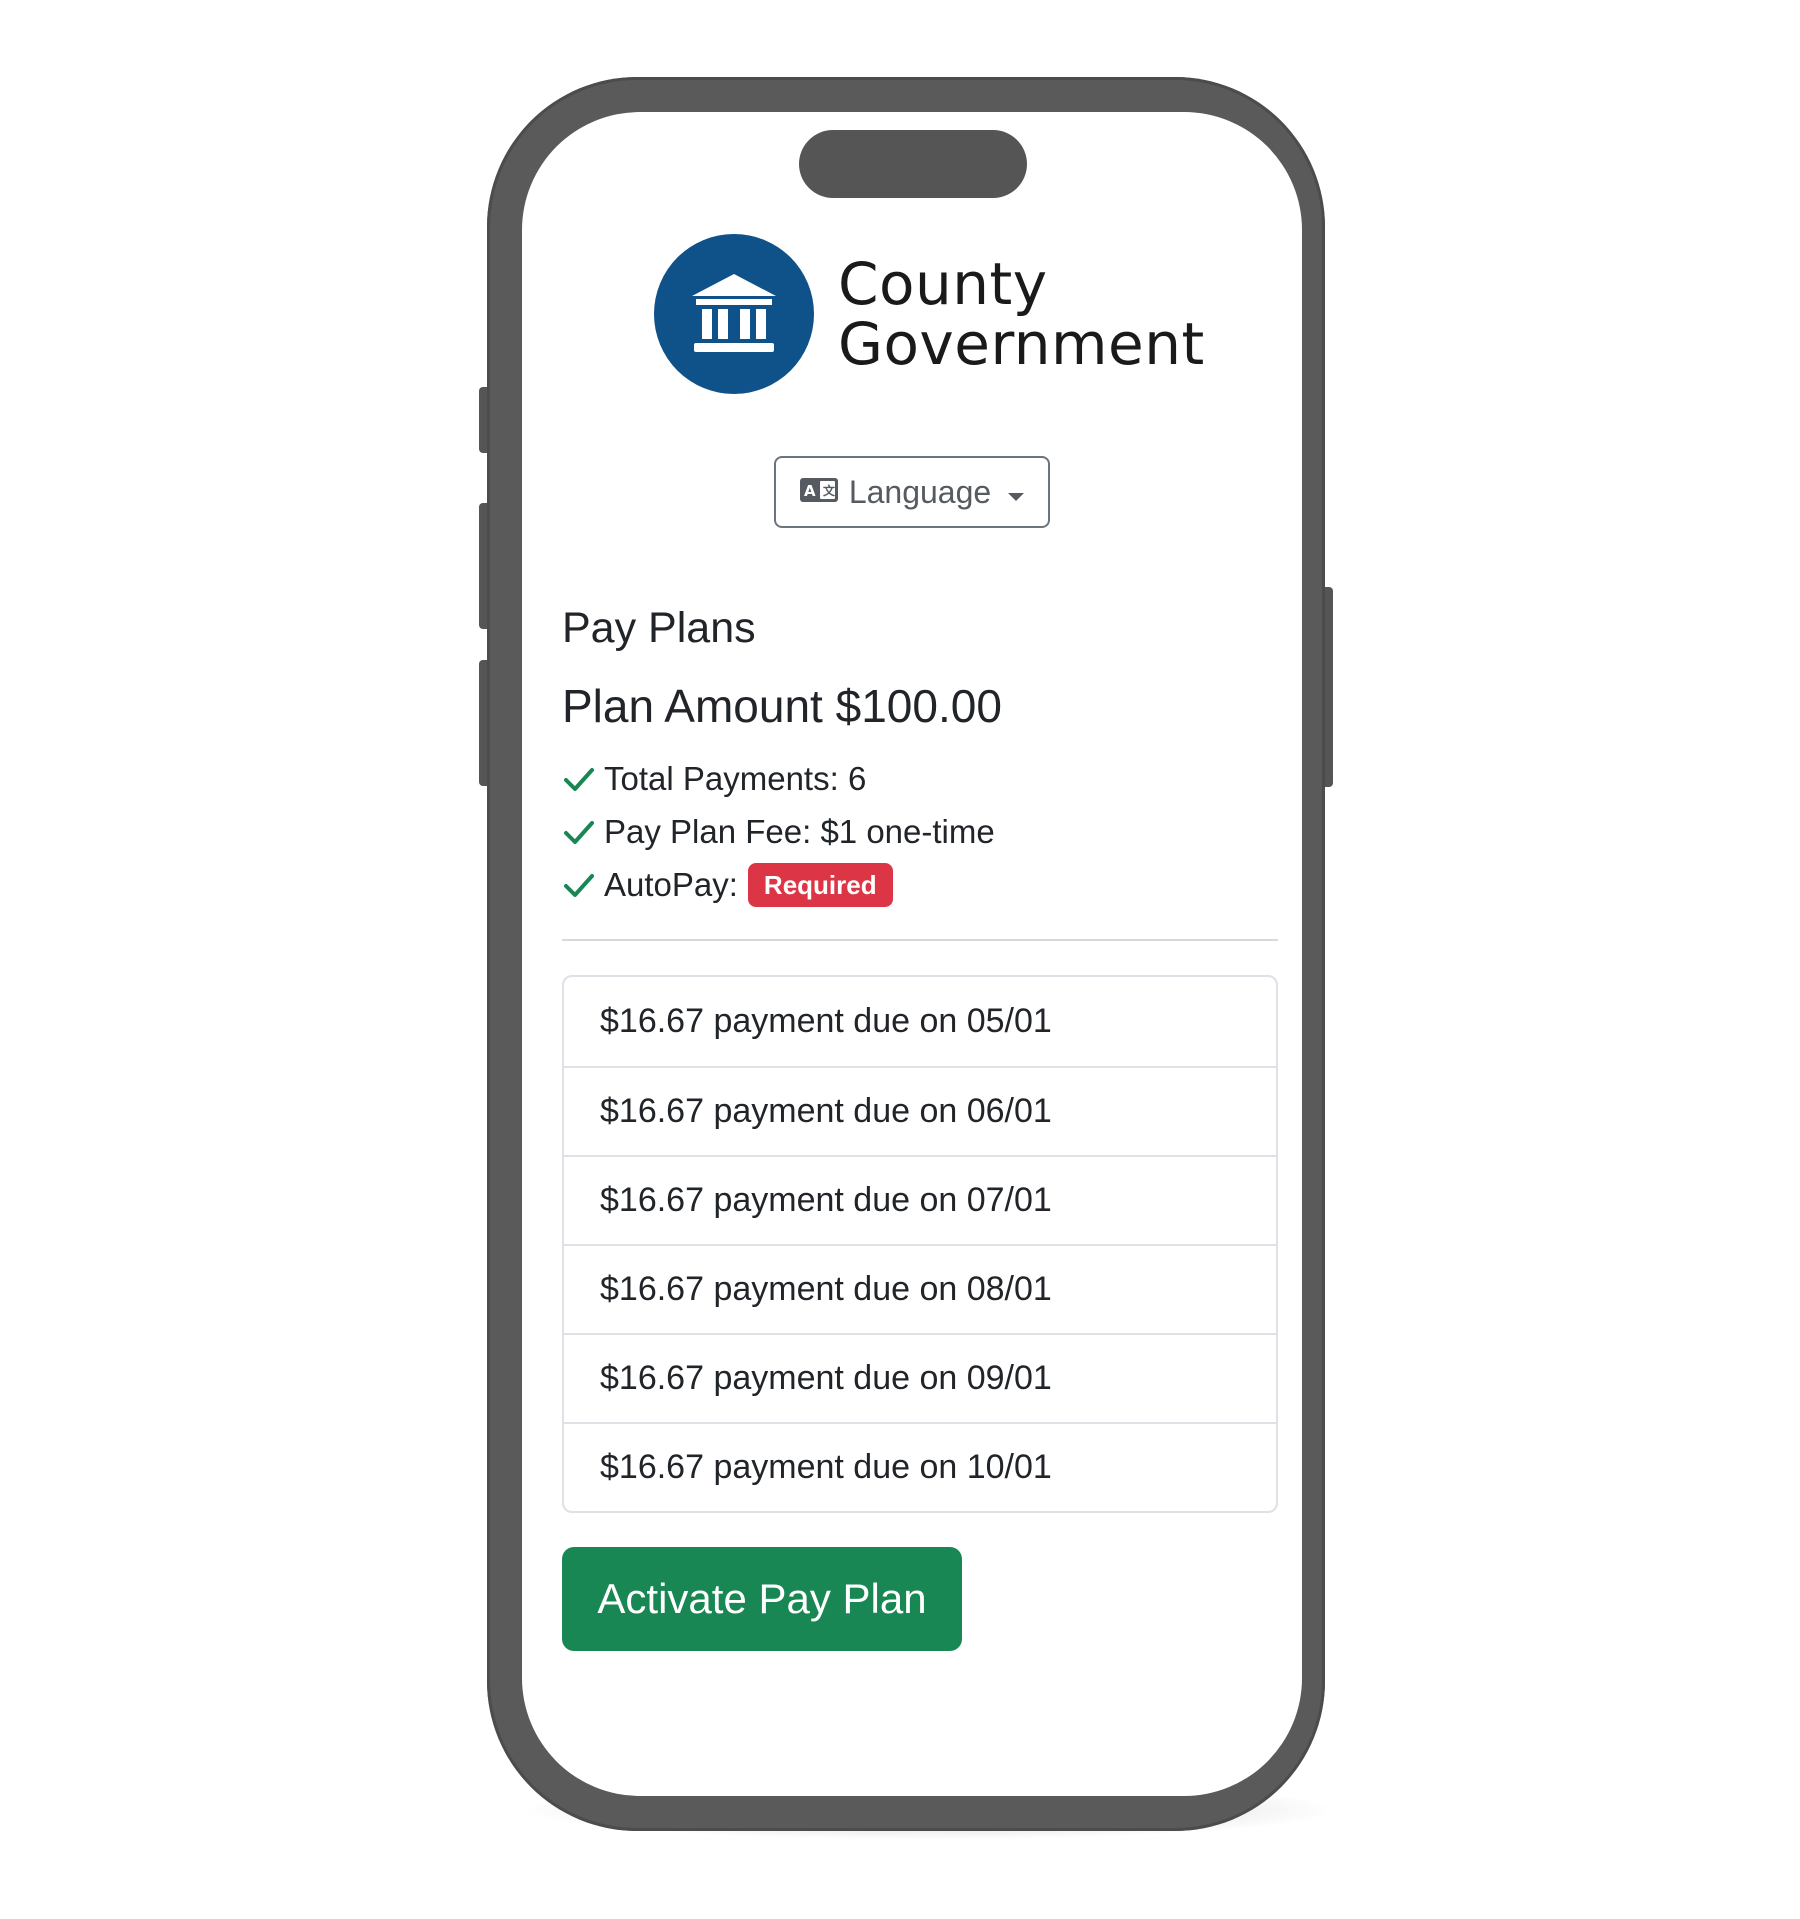 This screenshot has height=1919, width=1800. I want to click on language-dropdown-button: A 文 Language, so click(912, 492).